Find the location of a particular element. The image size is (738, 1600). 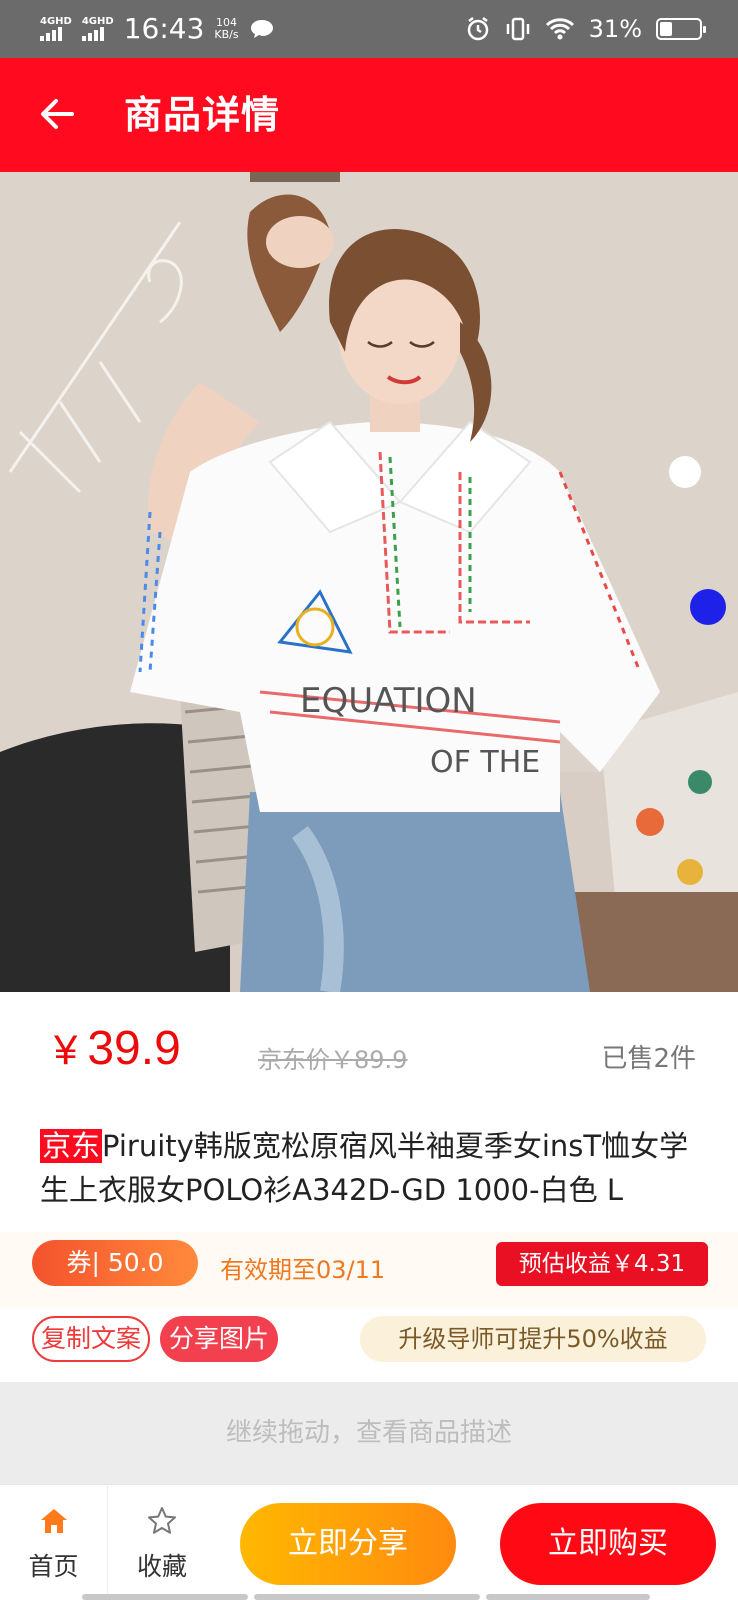

status-right: 31% is located at coordinates (585, 29).